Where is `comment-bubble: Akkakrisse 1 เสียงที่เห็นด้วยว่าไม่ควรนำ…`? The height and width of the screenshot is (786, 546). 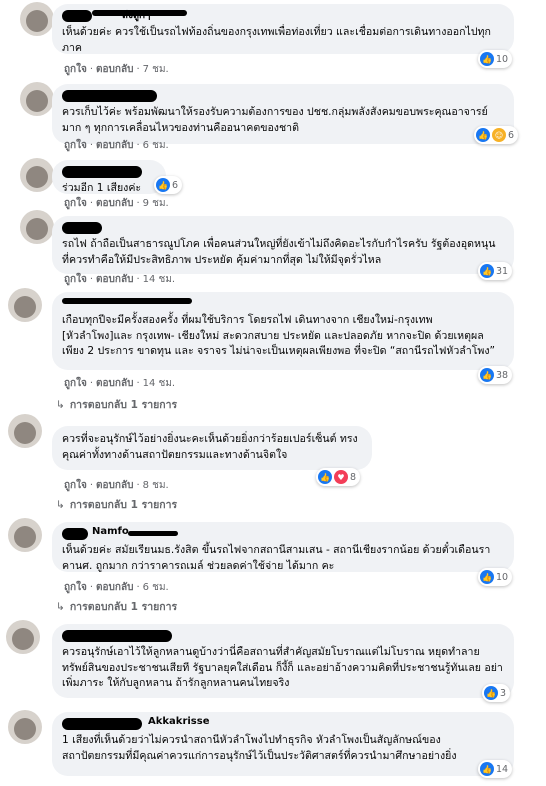 comment-bubble: Akkakrisse 1 เสียงที่เห็นด้วยว่าไม่ควรนำ… is located at coordinates (283, 744).